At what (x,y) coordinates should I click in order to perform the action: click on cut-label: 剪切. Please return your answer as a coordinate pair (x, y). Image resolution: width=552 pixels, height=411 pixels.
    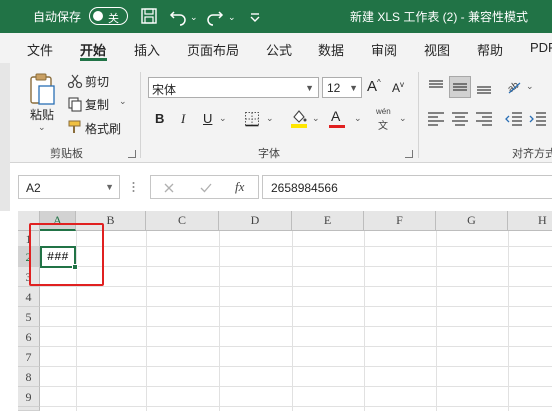
    Looking at the image, I should click on (97, 81).